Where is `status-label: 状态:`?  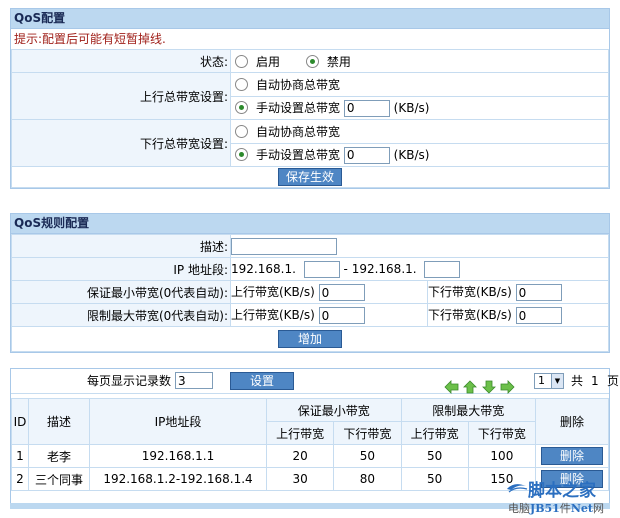
status-label: 状态: is located at coordinates (121, 61).